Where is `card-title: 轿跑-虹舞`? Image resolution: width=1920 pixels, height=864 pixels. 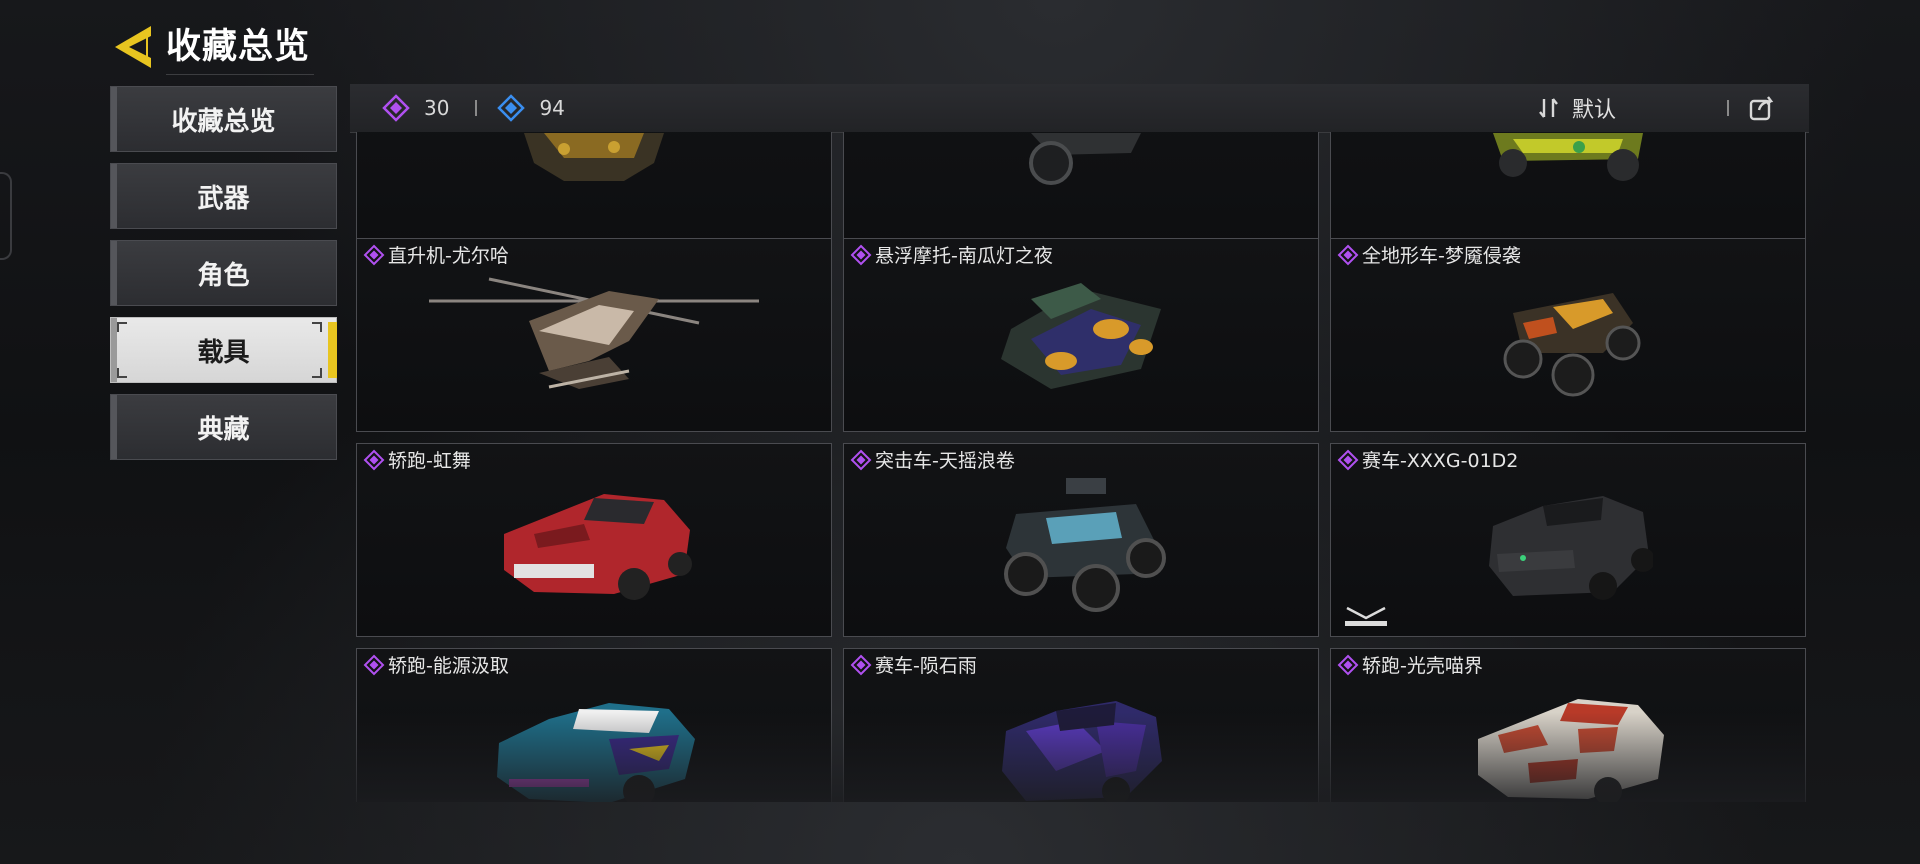 card-title: 轿跑-虹舞 is located at coordinates (417, 459).